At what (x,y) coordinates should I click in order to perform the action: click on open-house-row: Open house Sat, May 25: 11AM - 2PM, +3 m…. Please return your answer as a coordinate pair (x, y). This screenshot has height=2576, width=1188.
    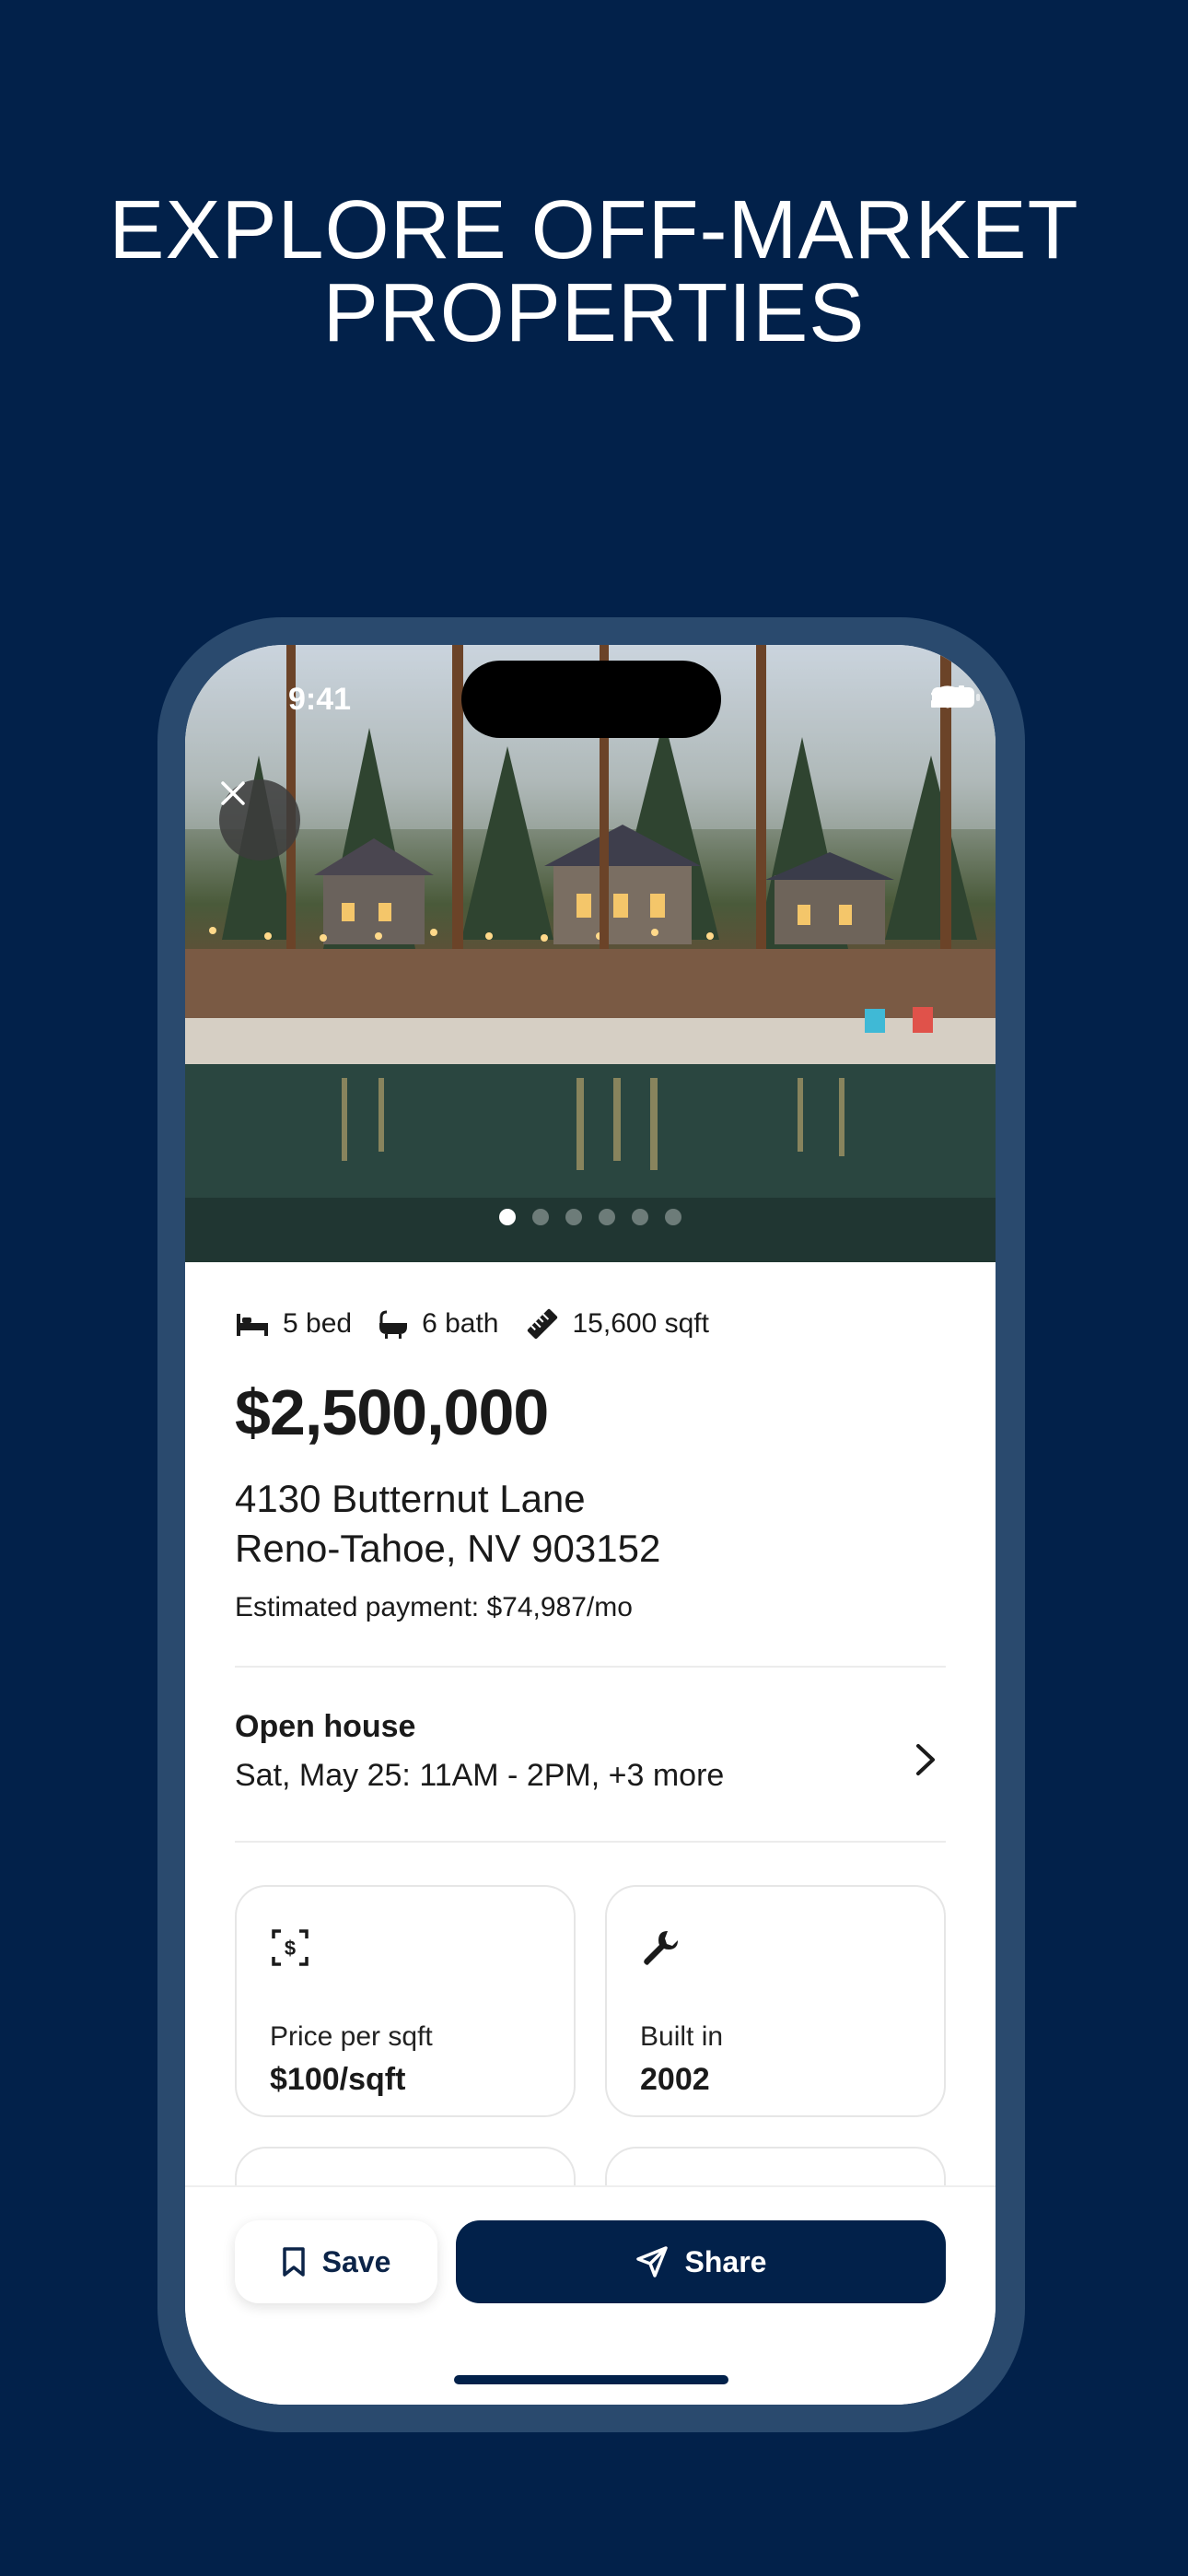
    Looking at the image, I should click on (590, 1765).